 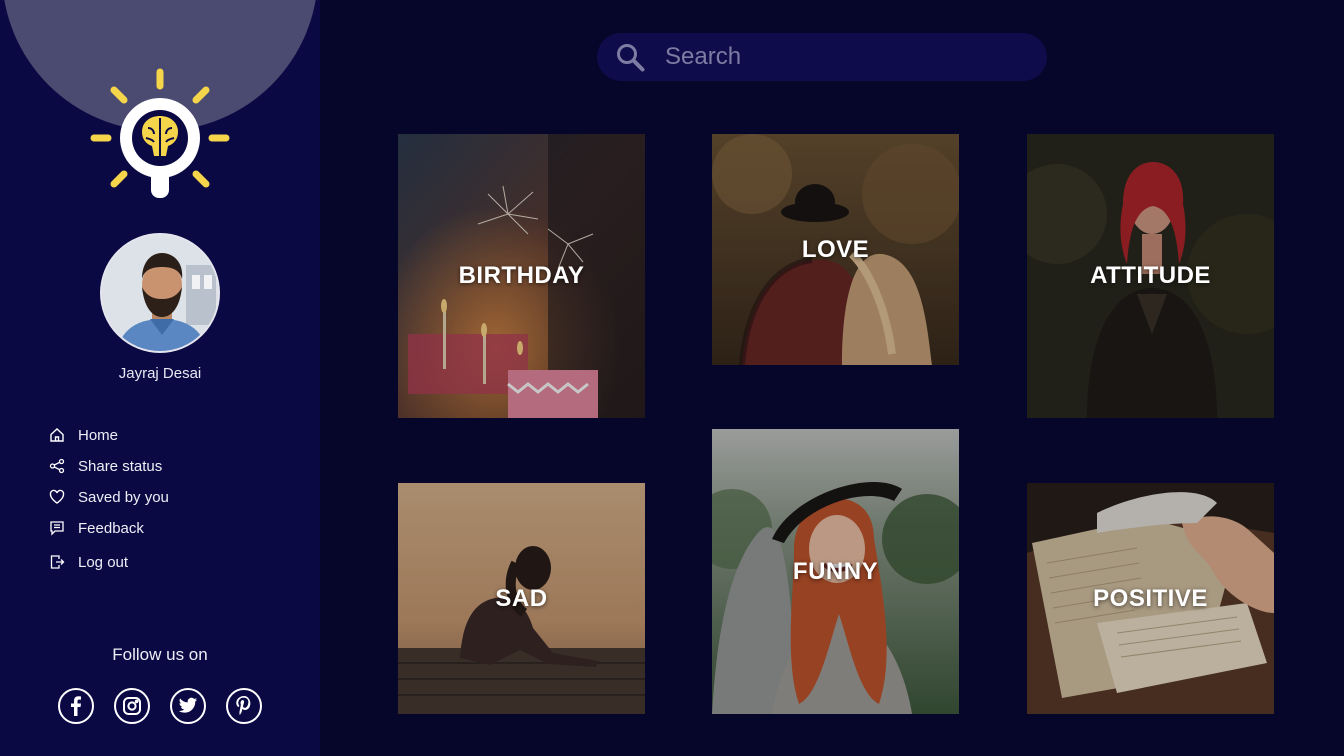 I want to click on sidebar-item-feedback: Feedback, so click(x=96, y=528).